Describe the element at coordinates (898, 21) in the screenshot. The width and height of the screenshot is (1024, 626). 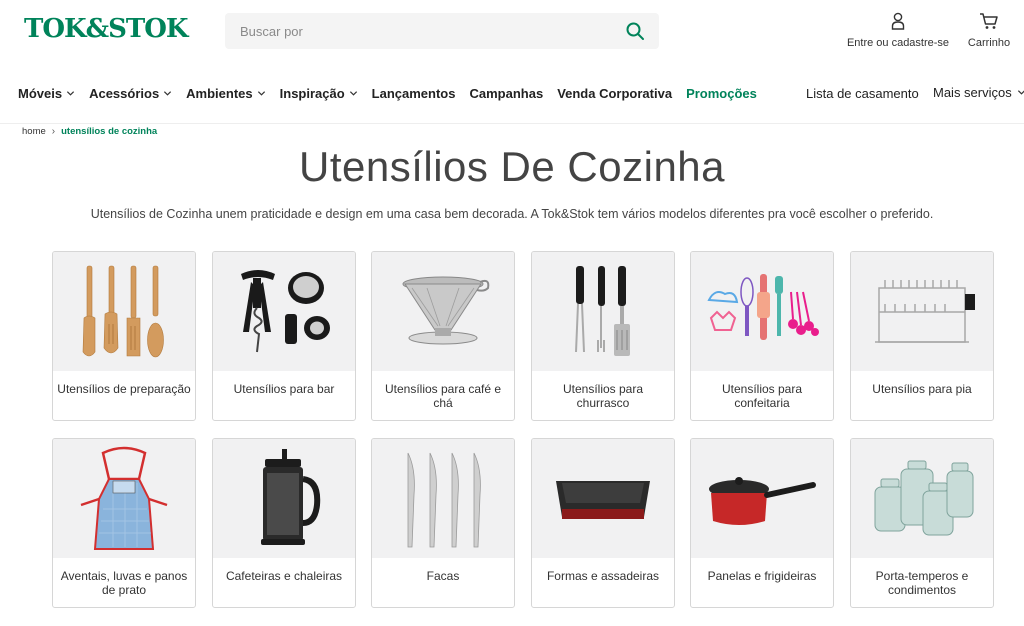
I see `user-icon` at that location.